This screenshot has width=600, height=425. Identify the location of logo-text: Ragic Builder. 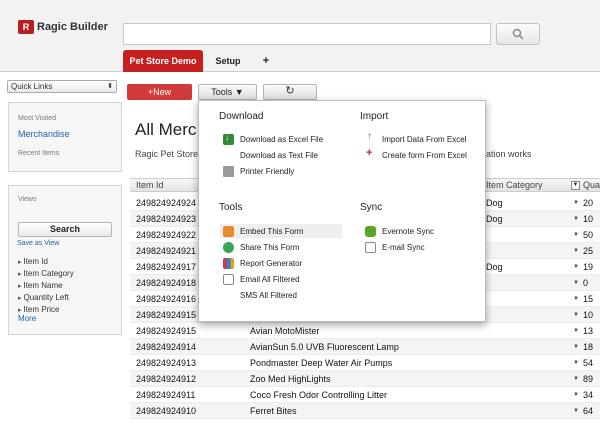
(72, 27).